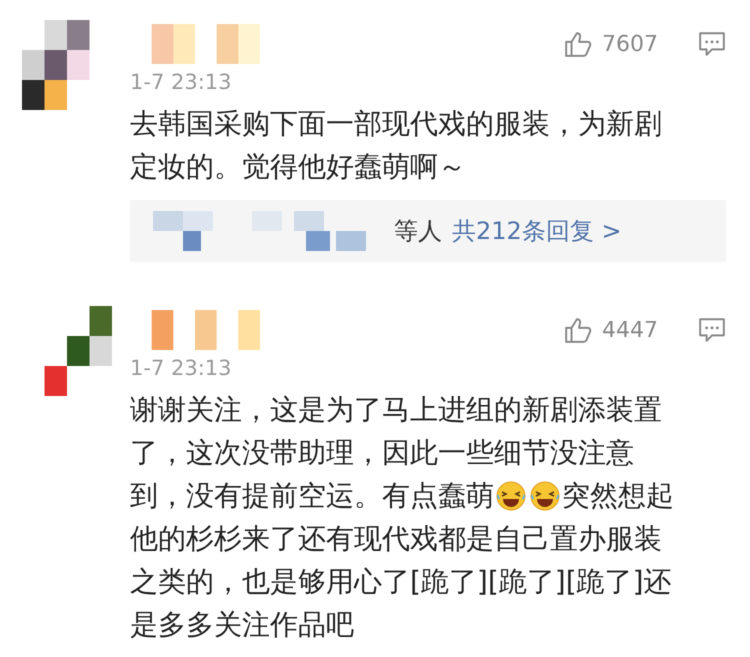 This screenshot has width=750, height=657. Describe the element at coordinates (630, 330) in the screenshot. I see `like-count: 4447` at that location.